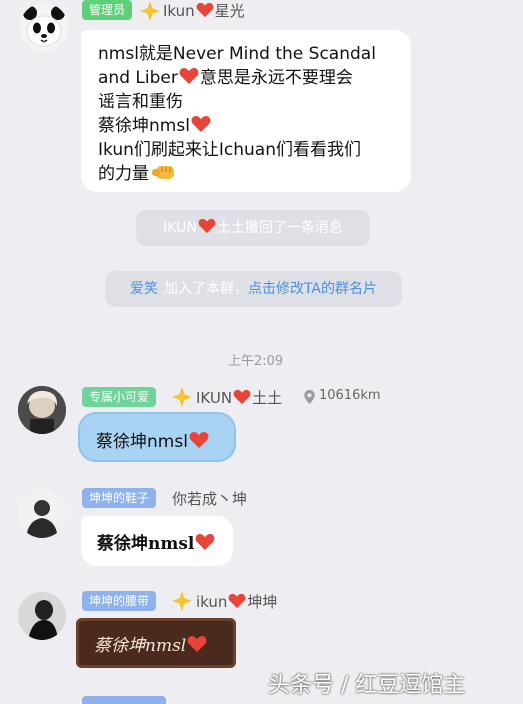  What do you see at coordinates (367, 685) in the screenshot?
I see `watermark: 头条号 / 红豆逗馆主` at bounding box center [367, 685].